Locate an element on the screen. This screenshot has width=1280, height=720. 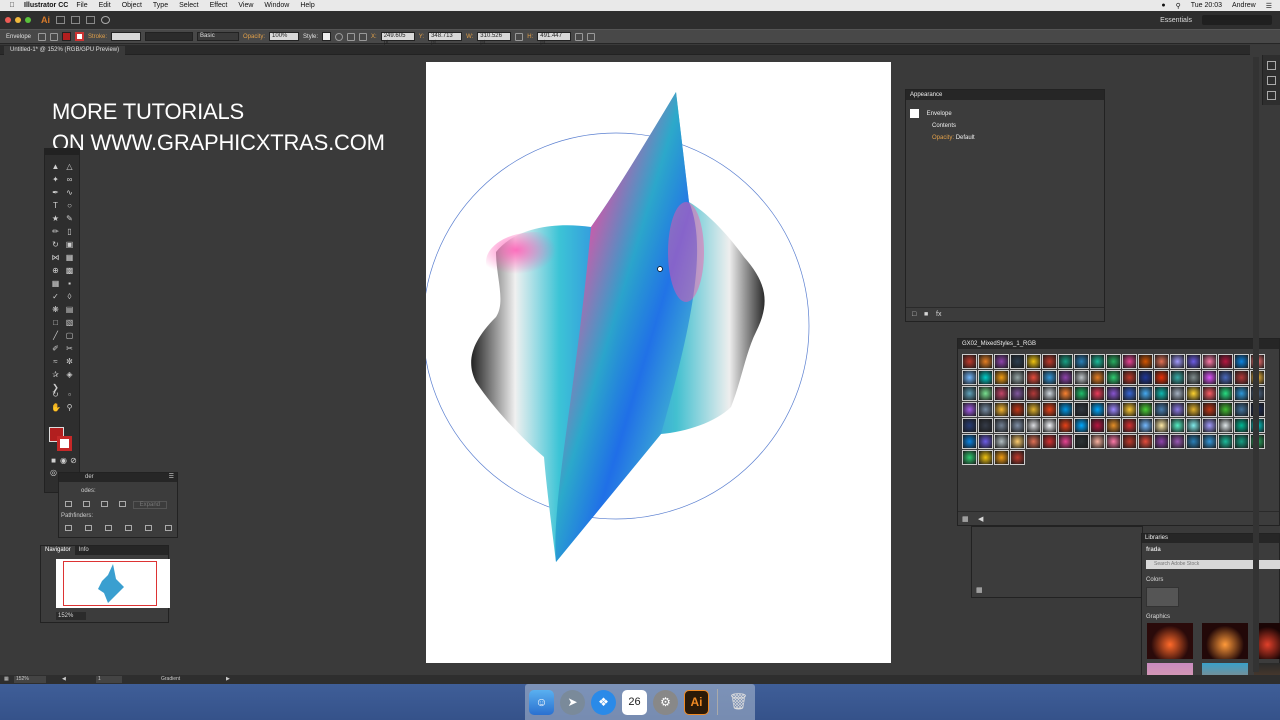
color-swatch is located at coordinates (1162, 597).